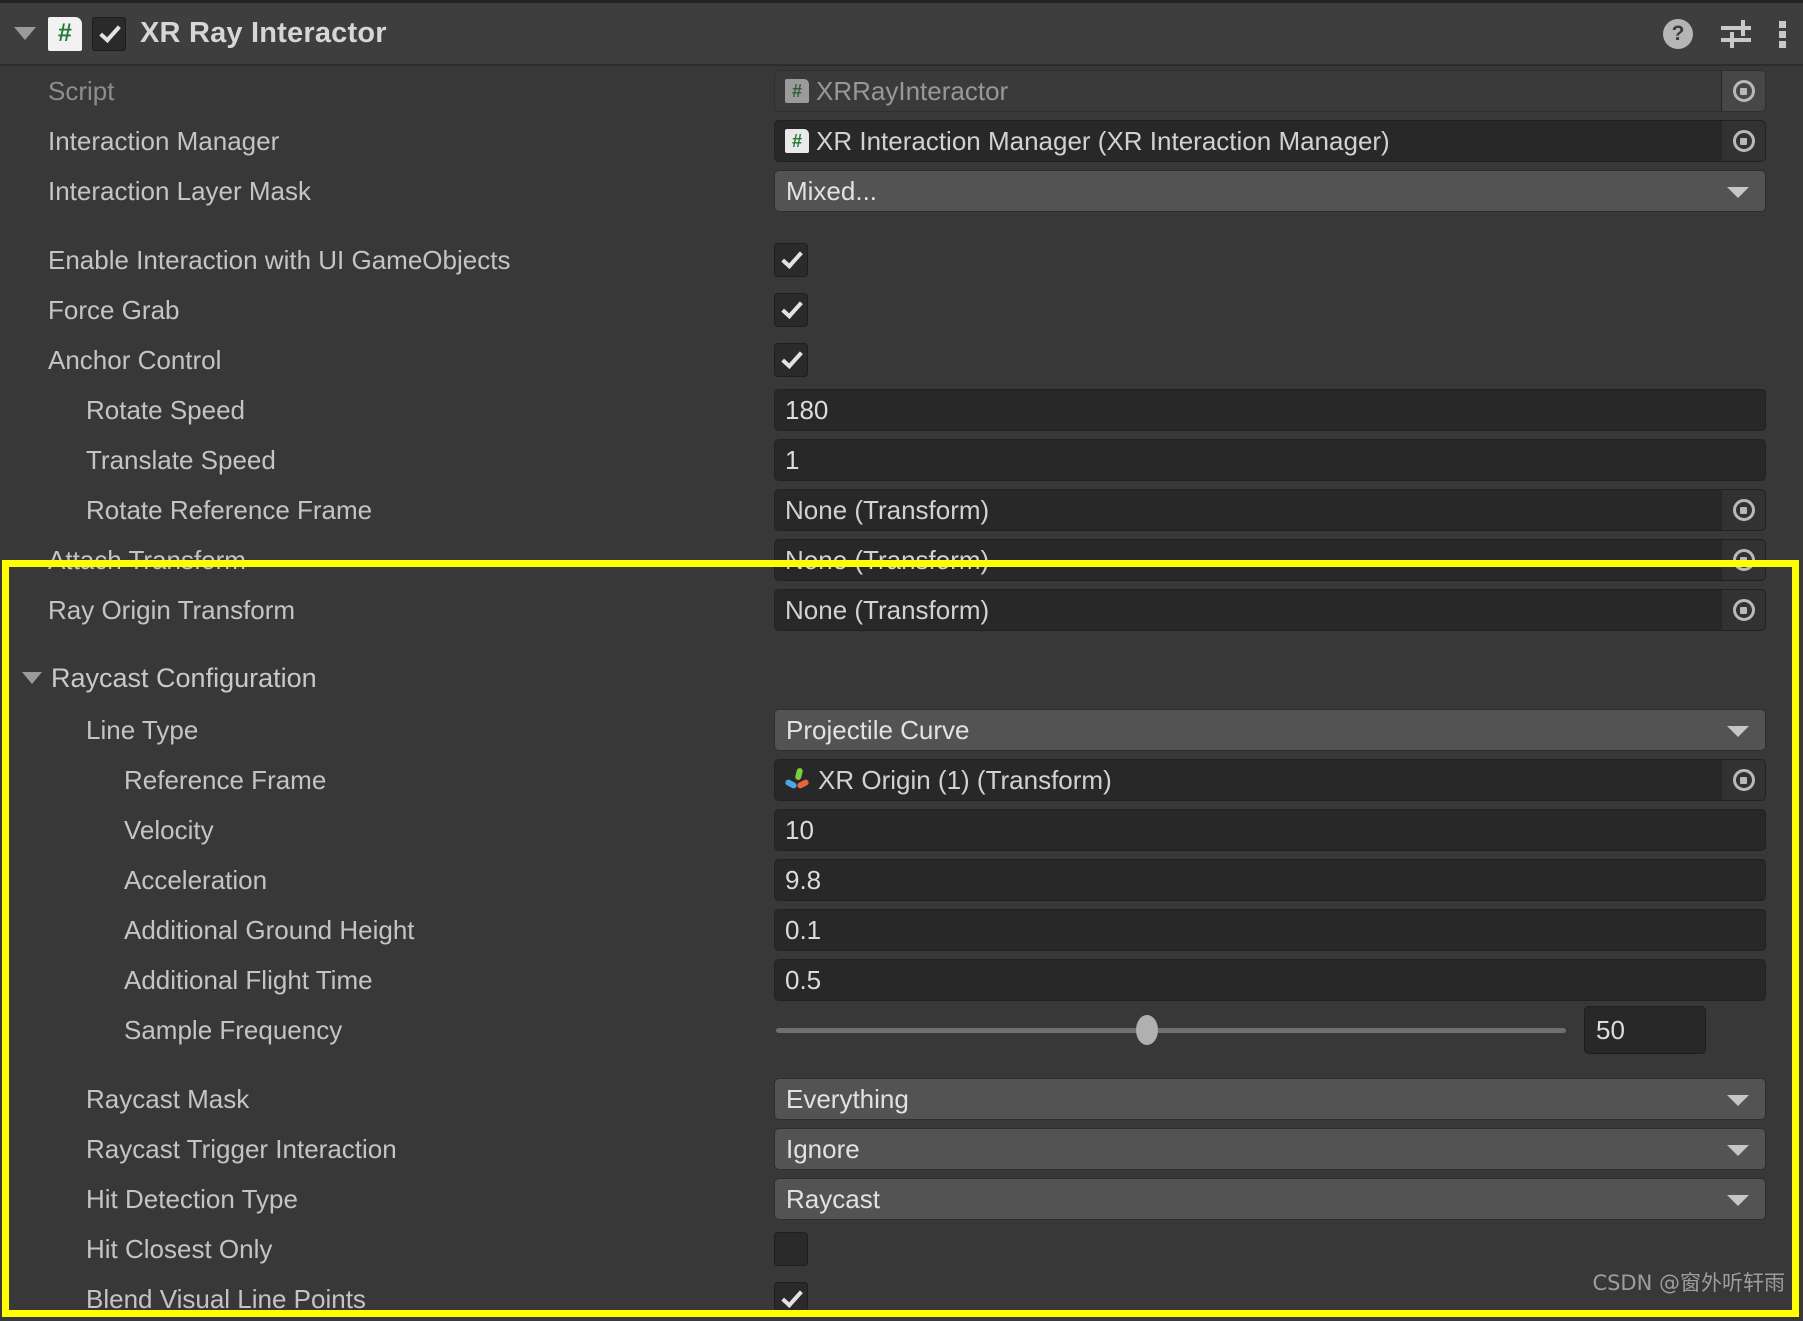 The width and height of the screenshot is (1803, 1321). I want to click on row-sample-frequency: Sample Frequency 50, so click(901, 1030).